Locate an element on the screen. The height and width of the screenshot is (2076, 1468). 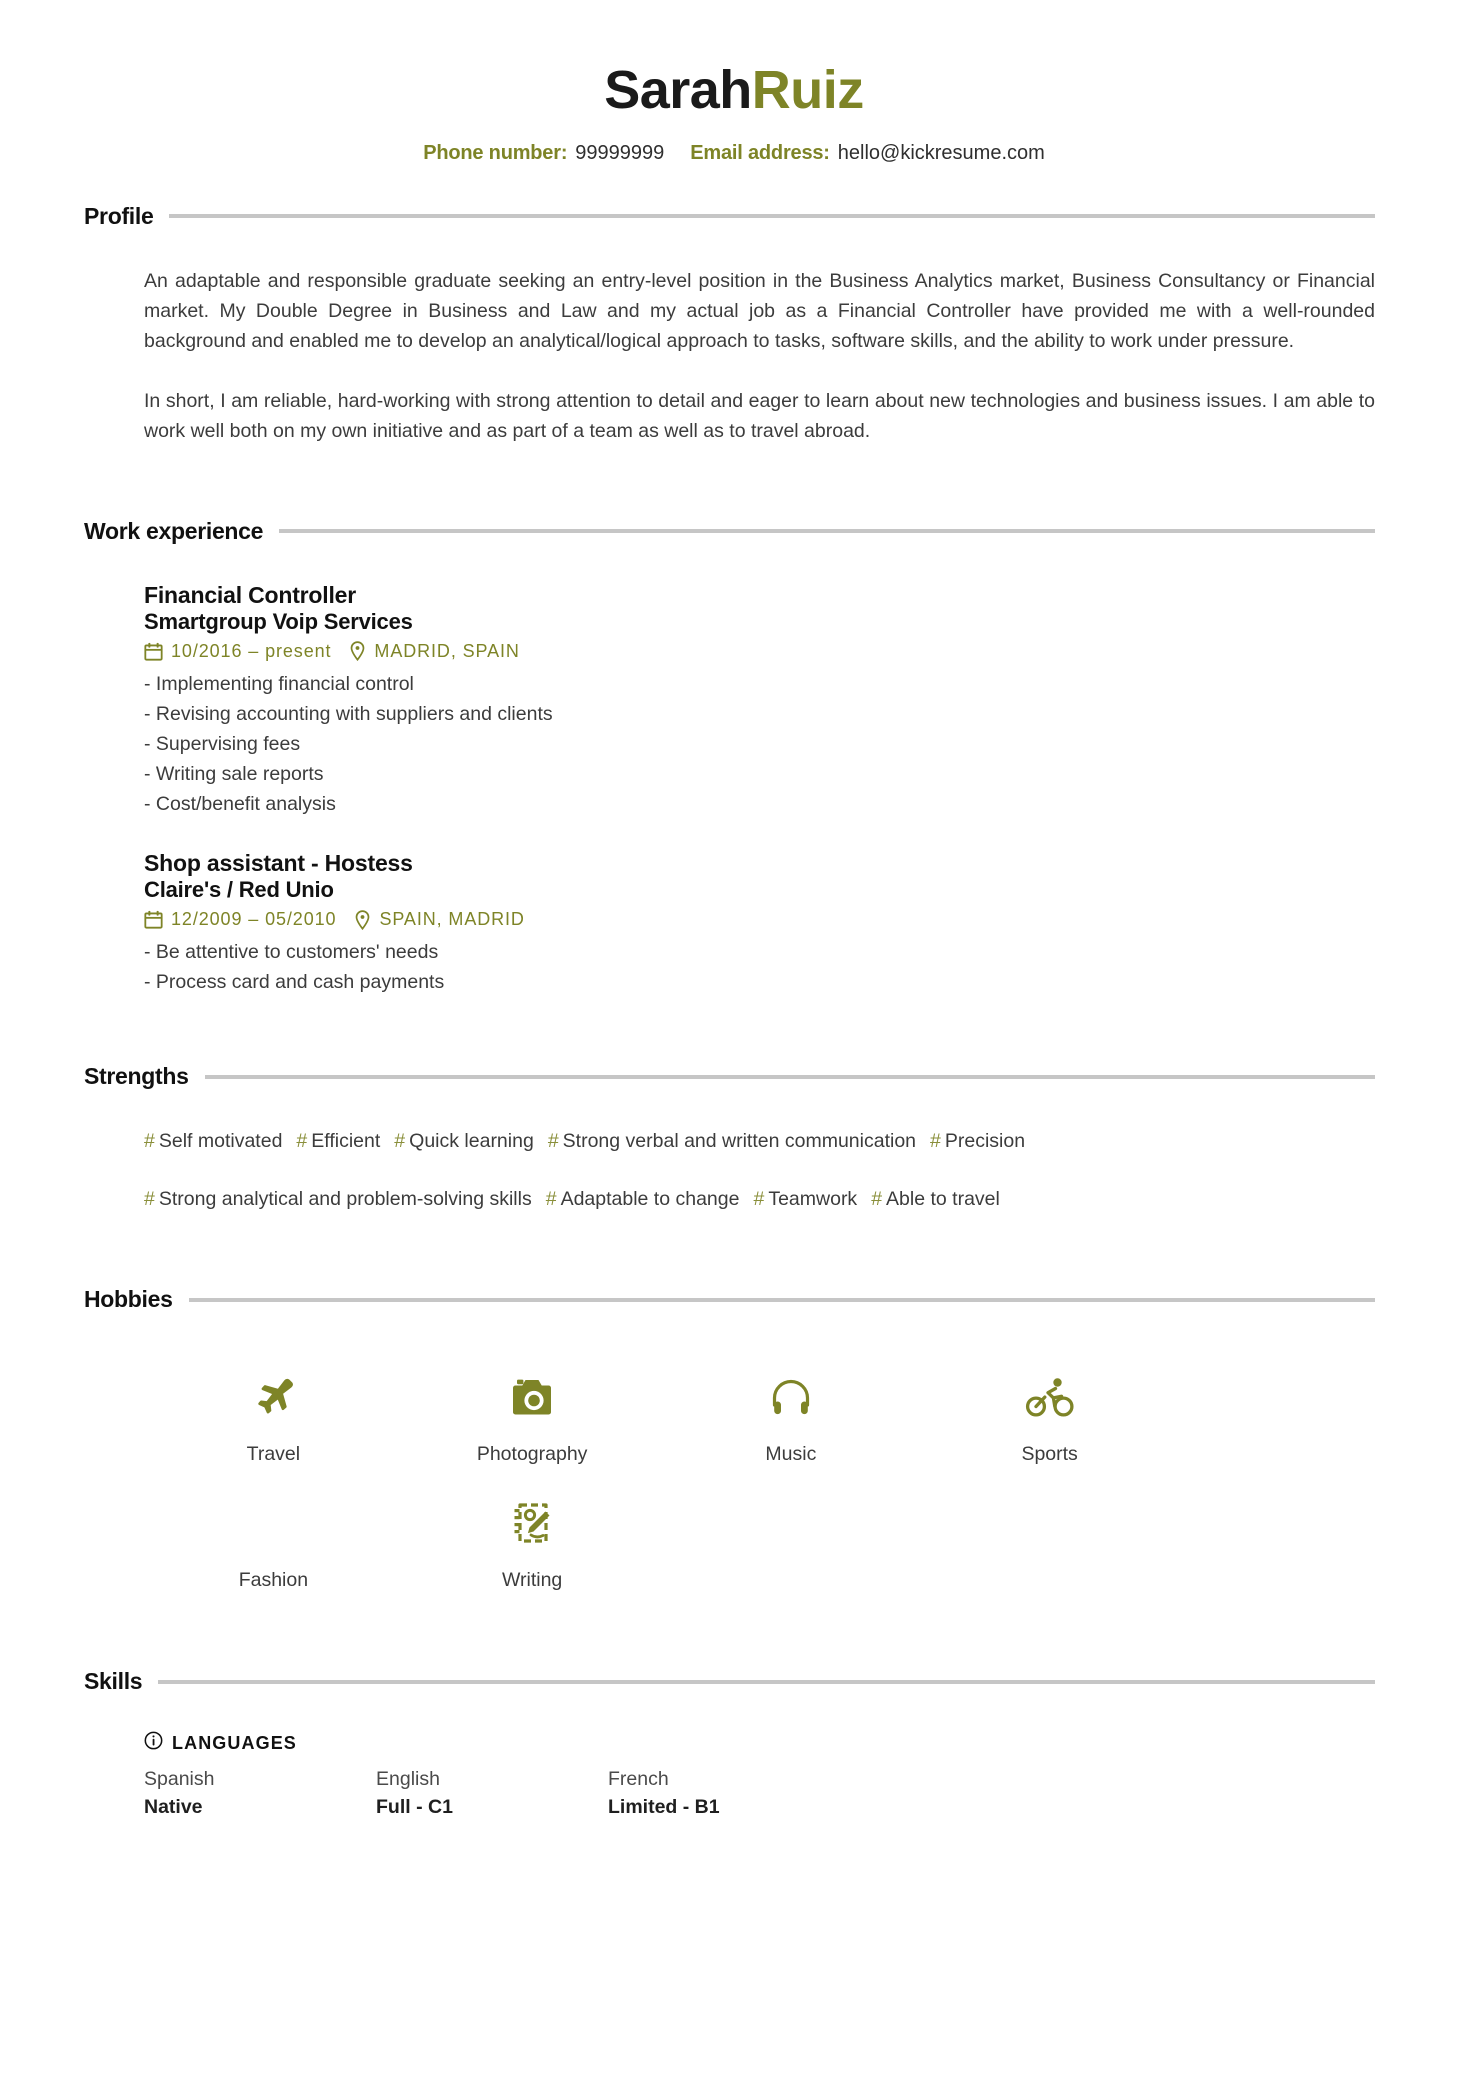
language-name: Spanish is located at coordinates (179, 1779).